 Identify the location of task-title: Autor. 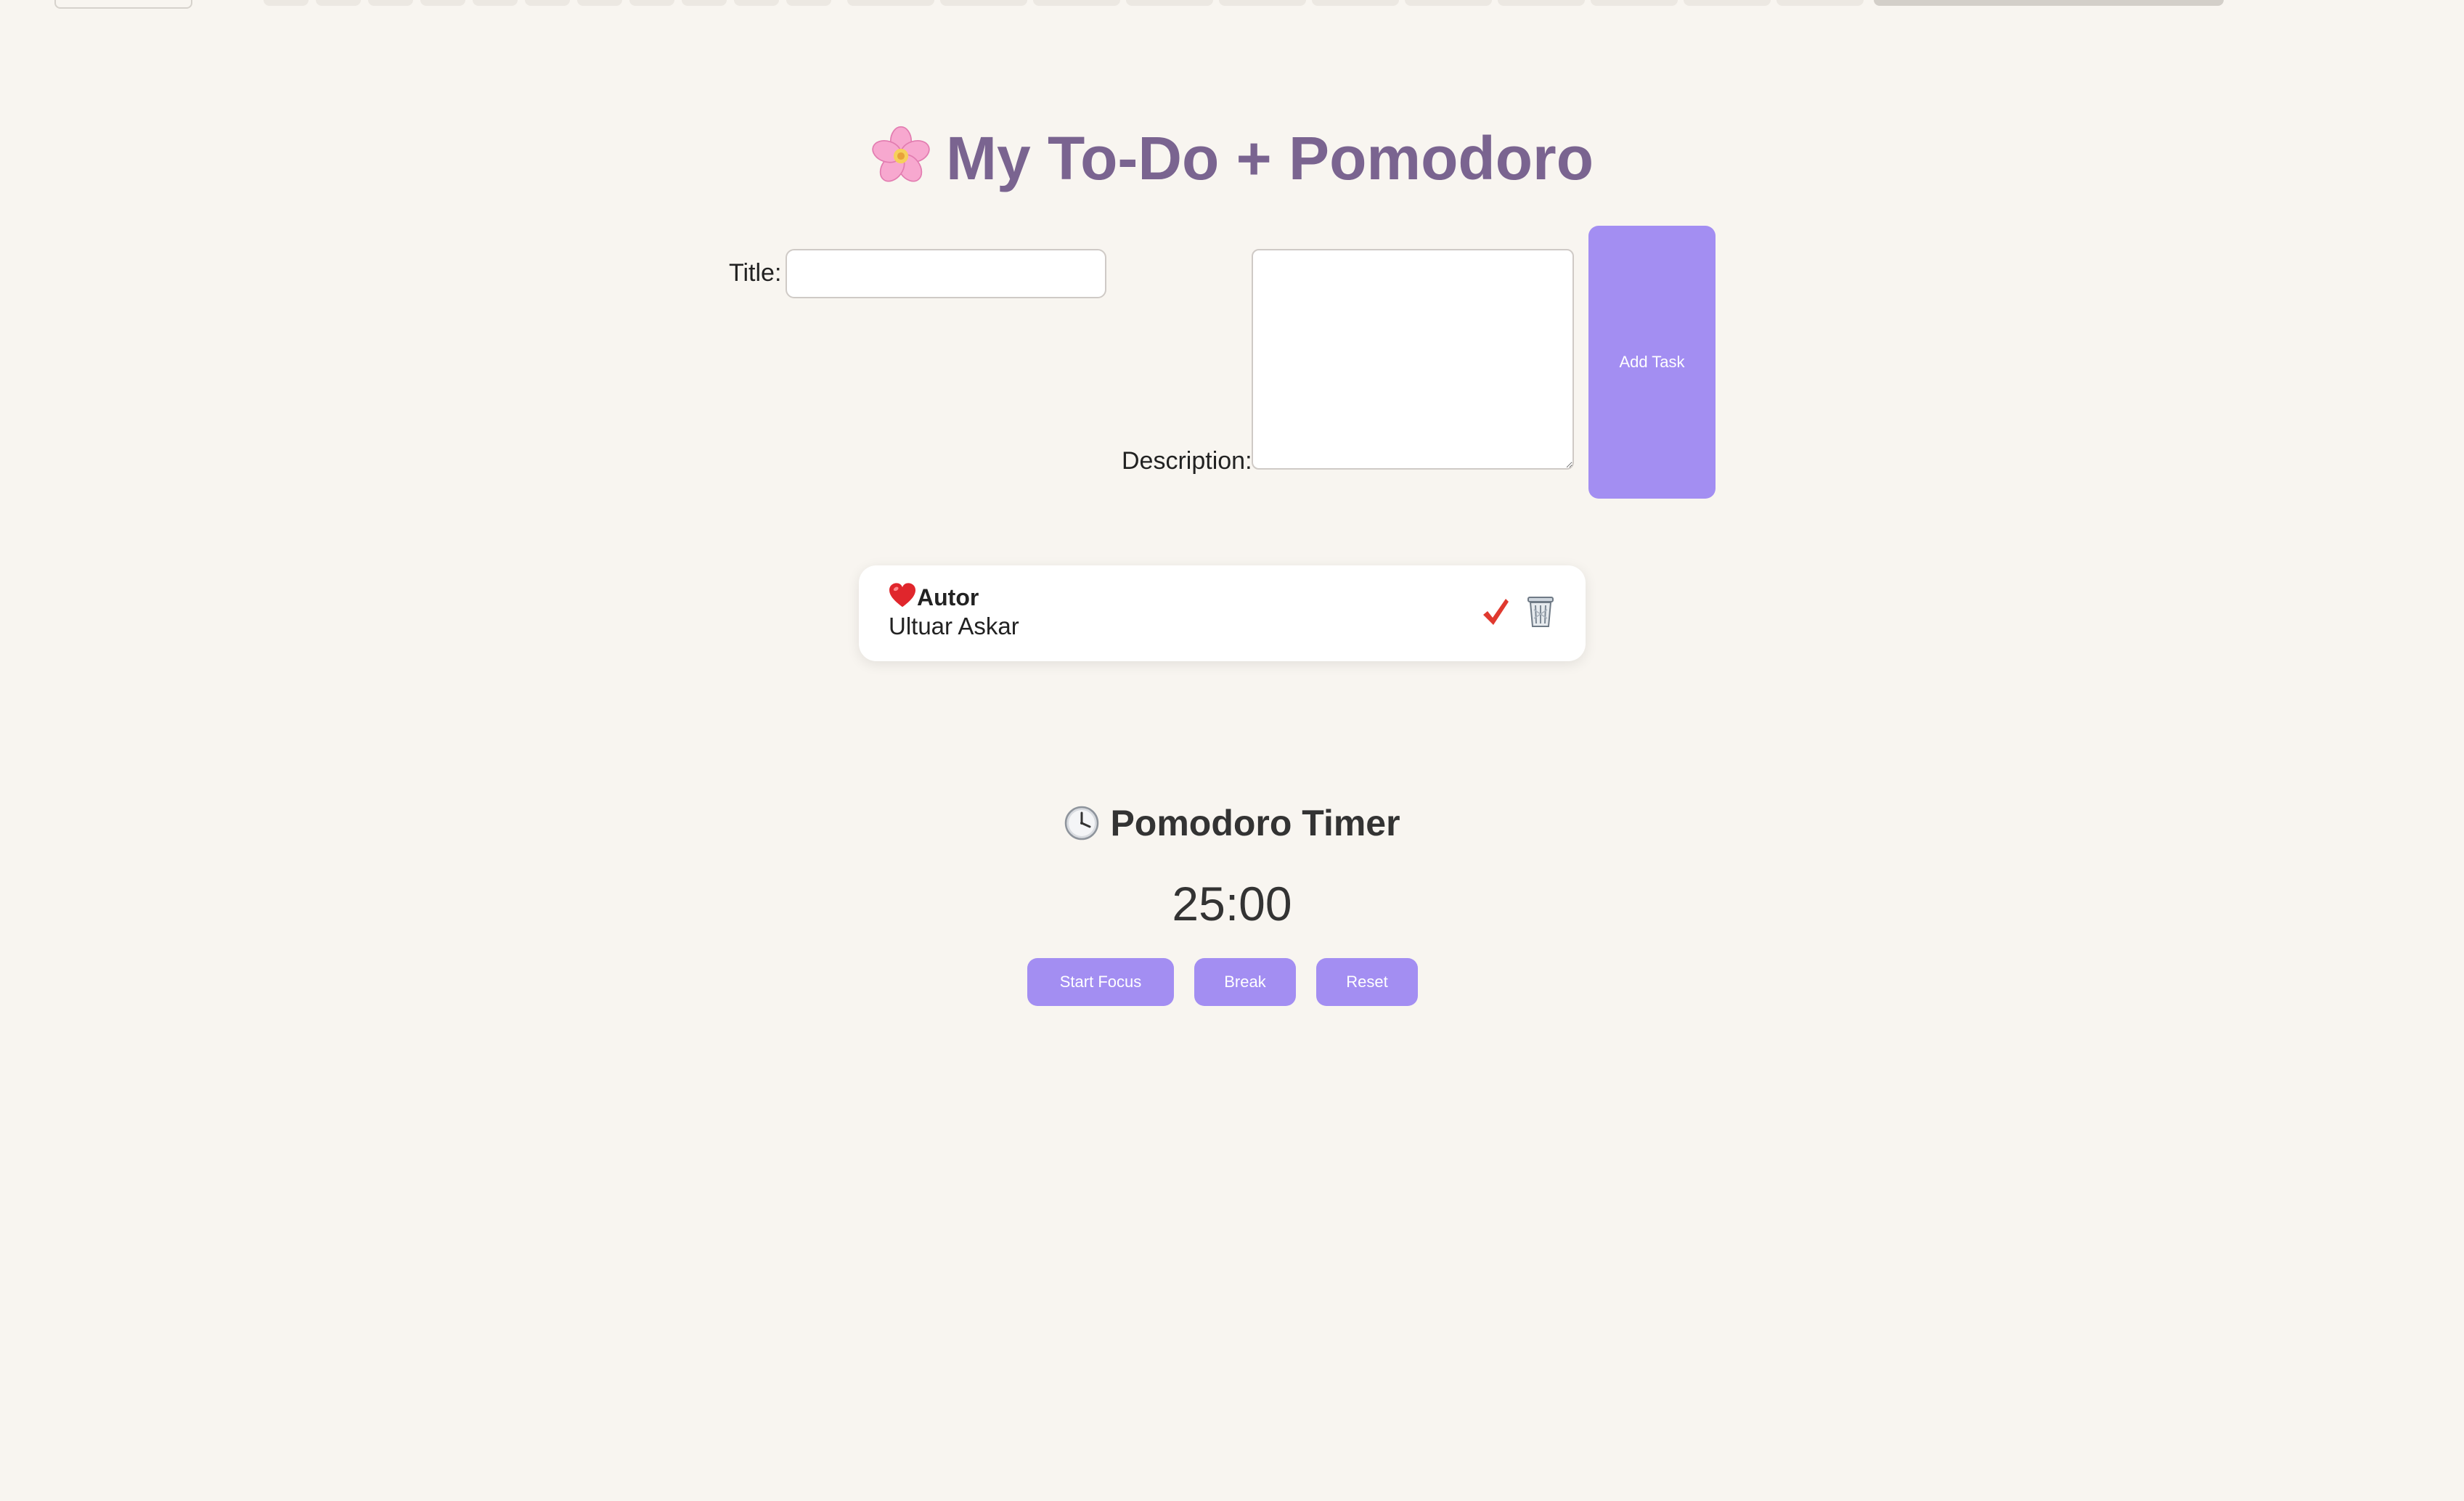
(948, 597).